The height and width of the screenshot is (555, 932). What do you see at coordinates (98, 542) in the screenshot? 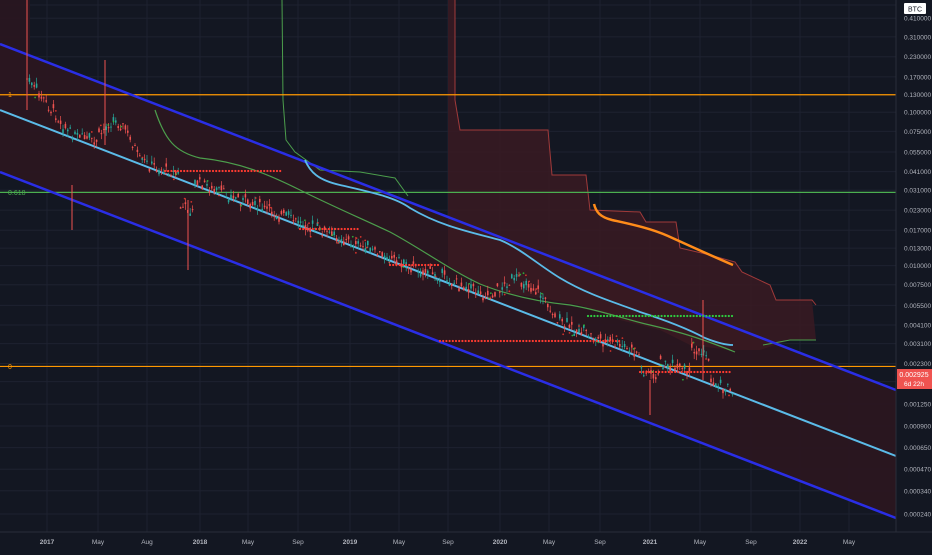
I see `time-tick-label: May` at bounding box center [98, 542].